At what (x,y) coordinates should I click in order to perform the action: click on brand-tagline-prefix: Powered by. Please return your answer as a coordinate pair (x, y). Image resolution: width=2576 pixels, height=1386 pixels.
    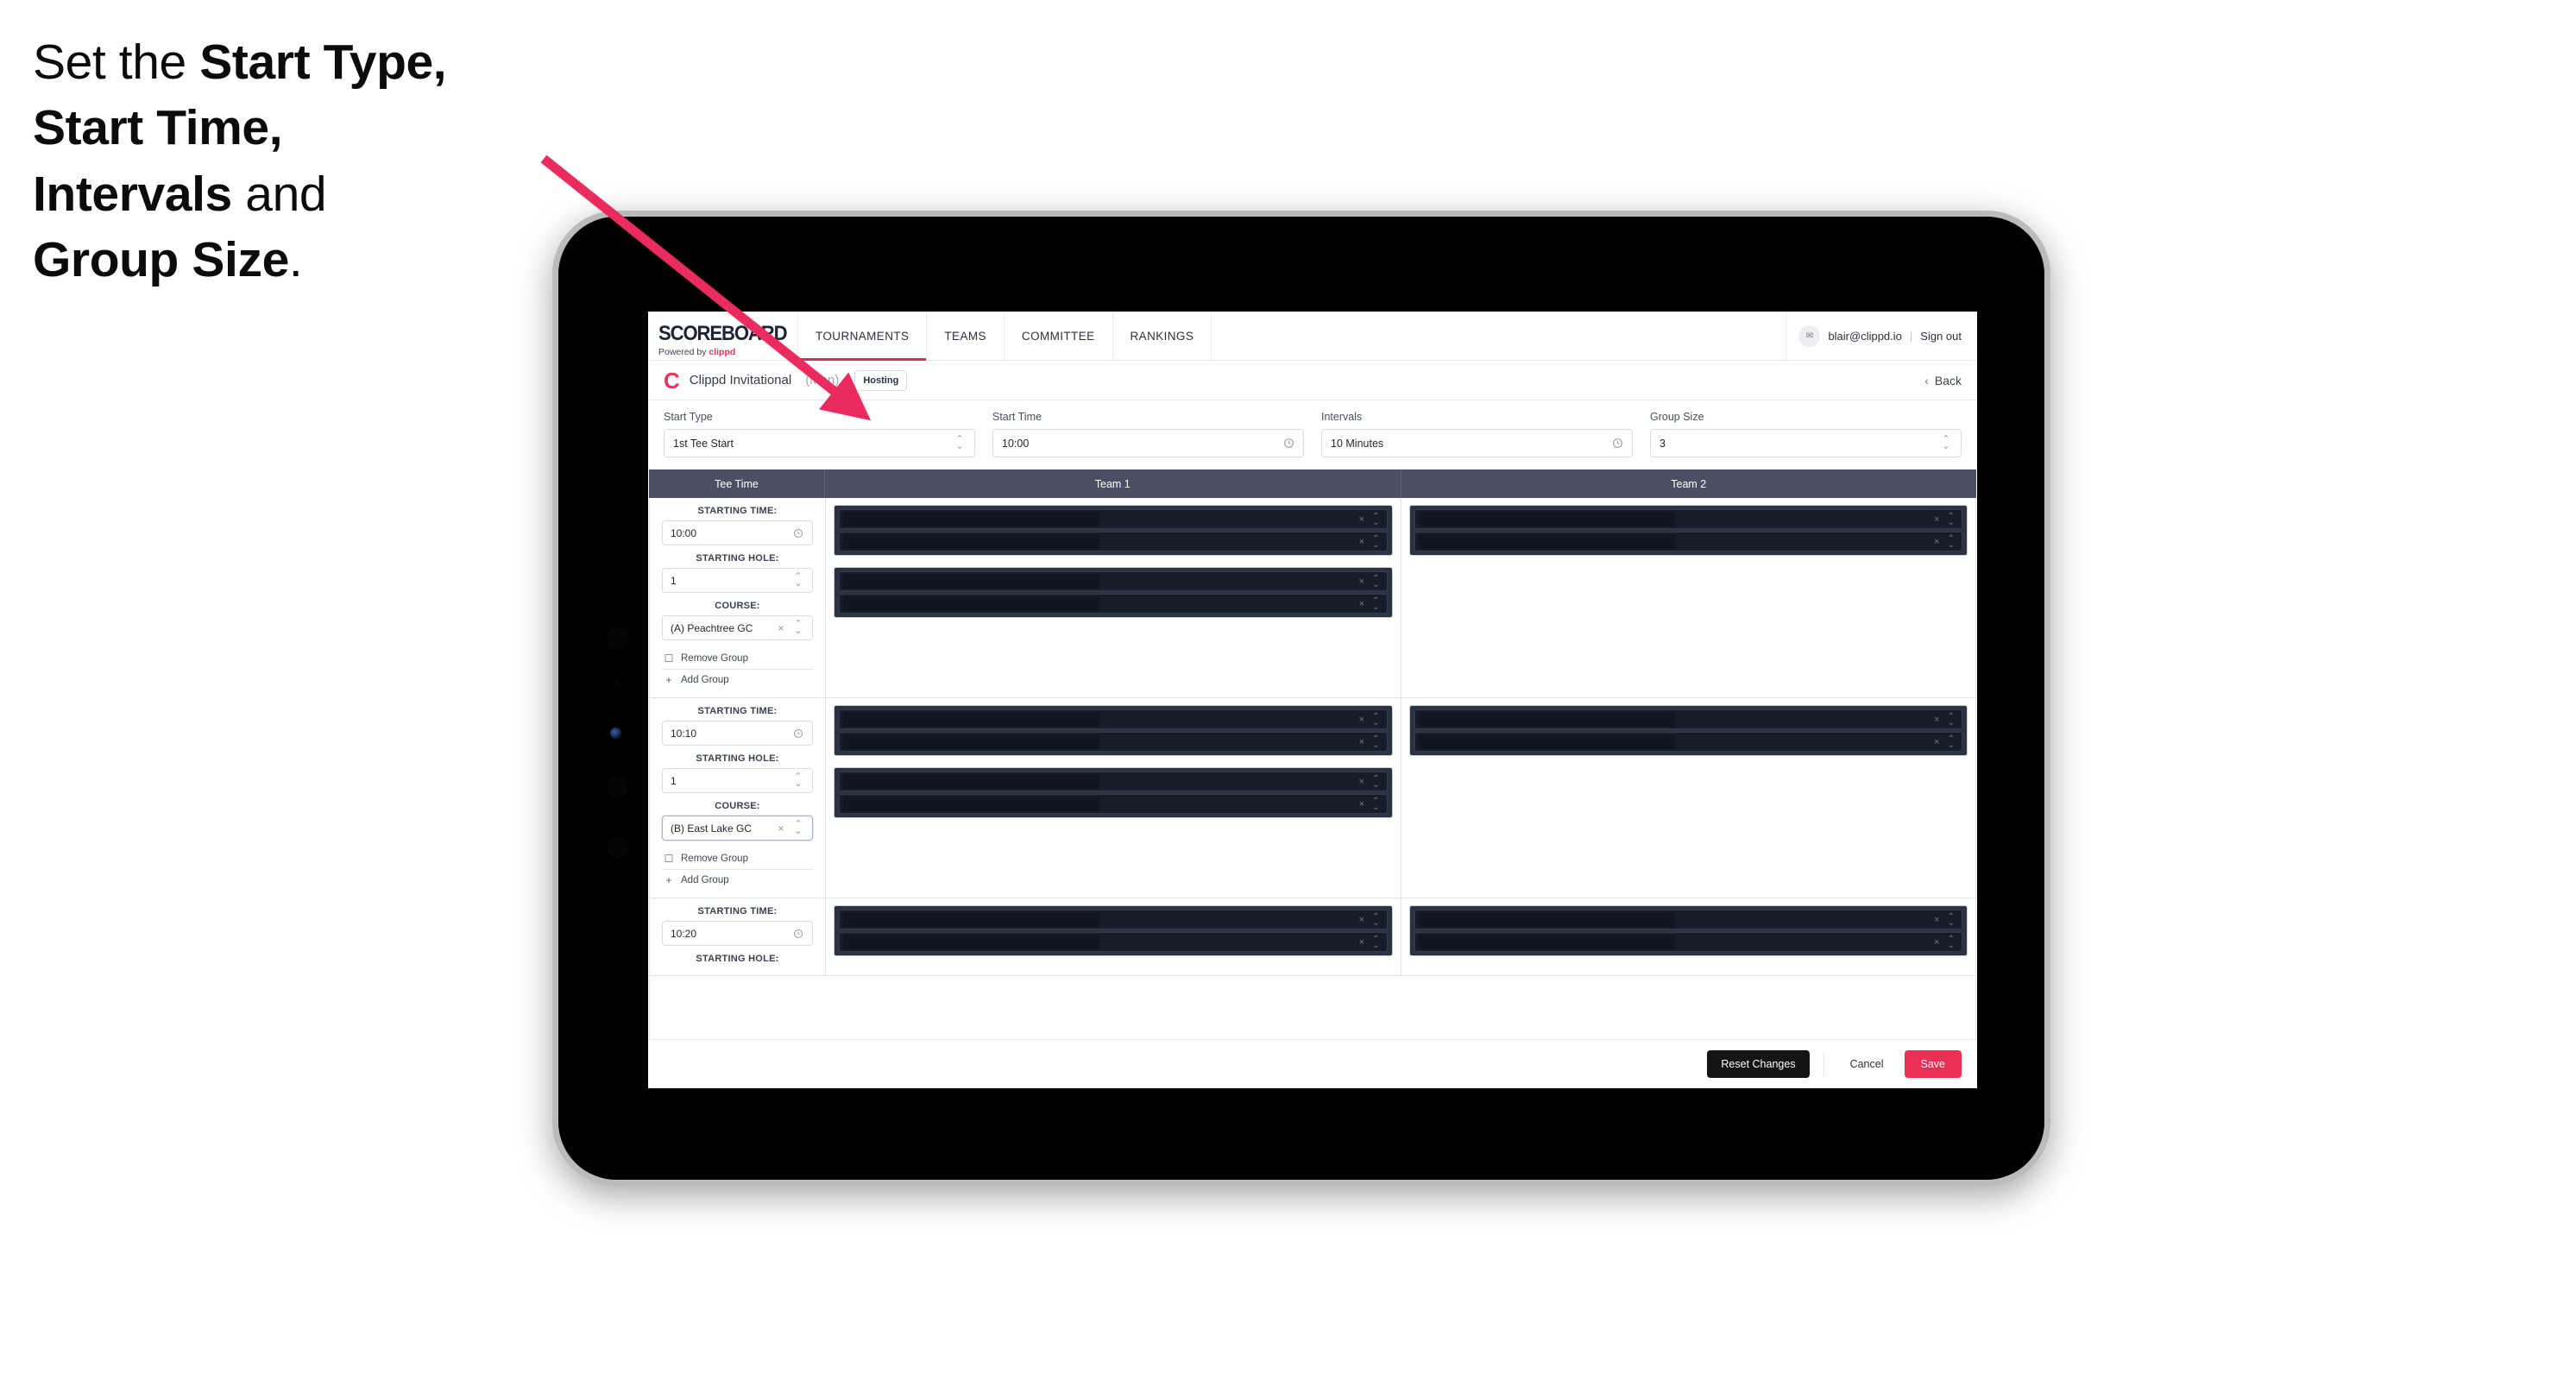
    Looking at the image, I should click on (683, 352).